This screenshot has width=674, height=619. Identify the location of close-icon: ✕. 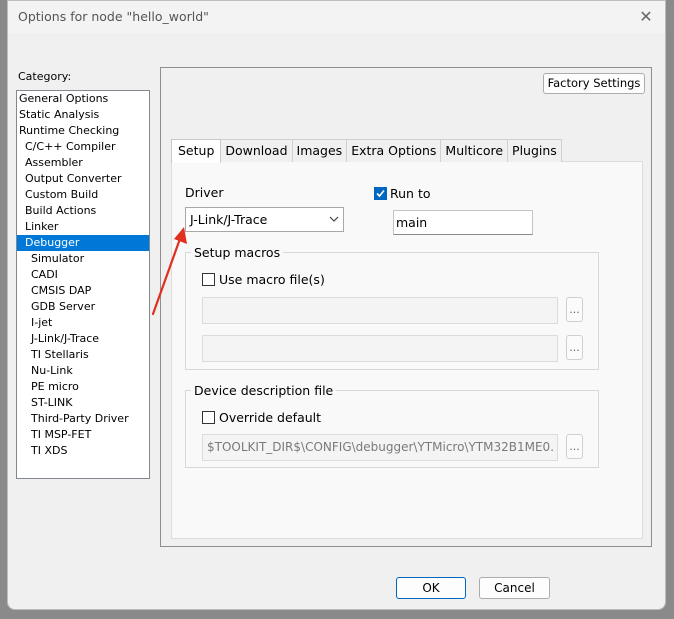
(646, 17).